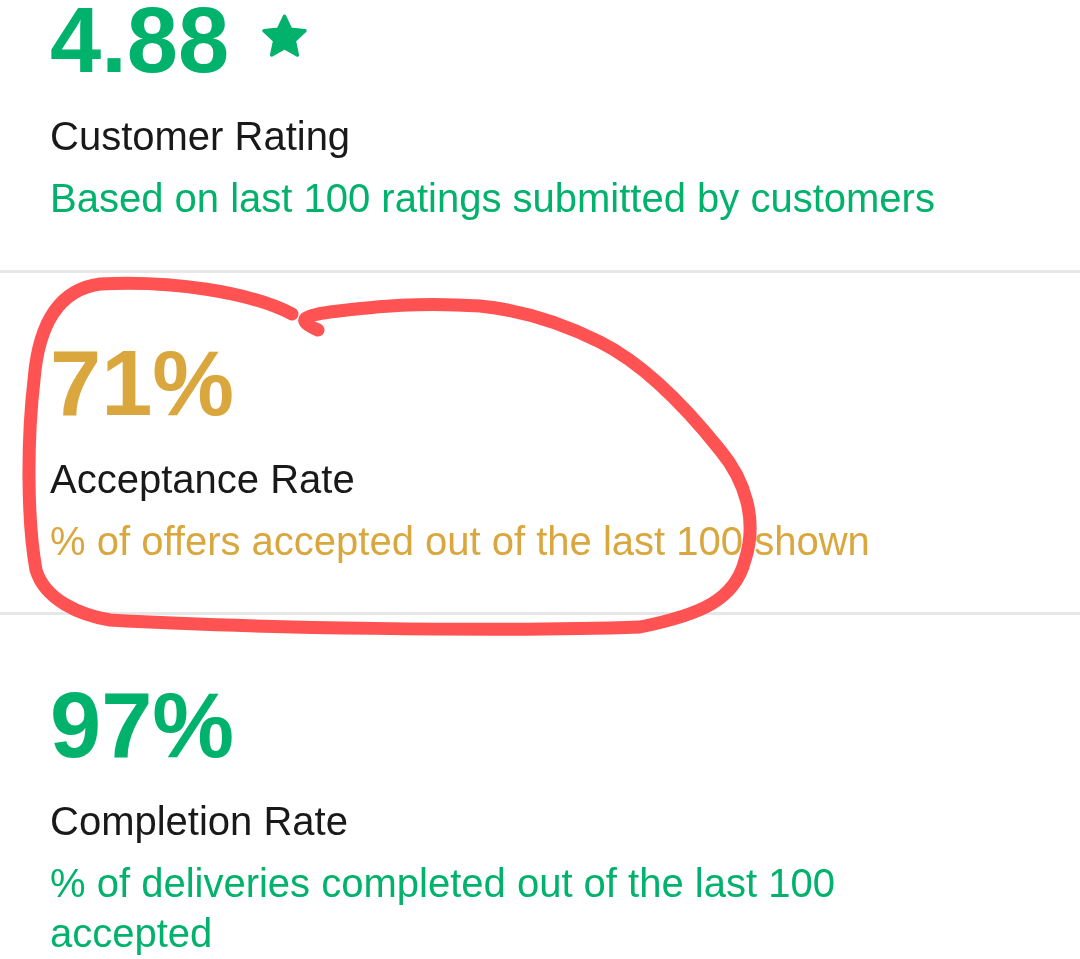 This screenshot has width=1080, height=959. Describe the element at coordinates (142, 725) in the screenshot. I see `metric-value: 97%` at that location.